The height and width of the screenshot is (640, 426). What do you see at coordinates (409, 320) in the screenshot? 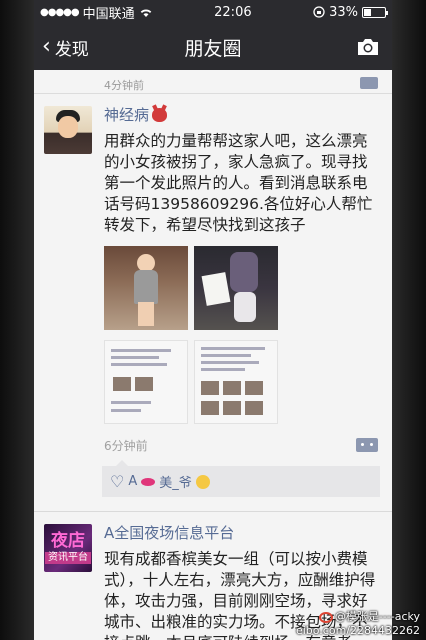
I see `phone-bezel-right` at bounding box center [409, 320].